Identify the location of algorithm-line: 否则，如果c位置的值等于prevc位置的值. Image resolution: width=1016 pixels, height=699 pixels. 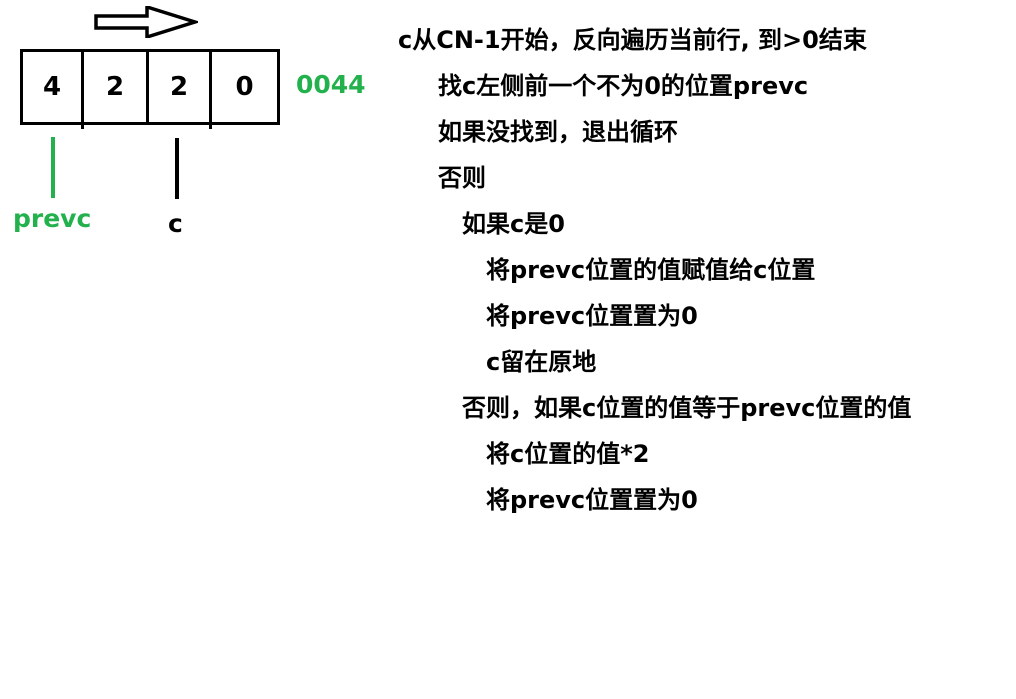
(687, 408).